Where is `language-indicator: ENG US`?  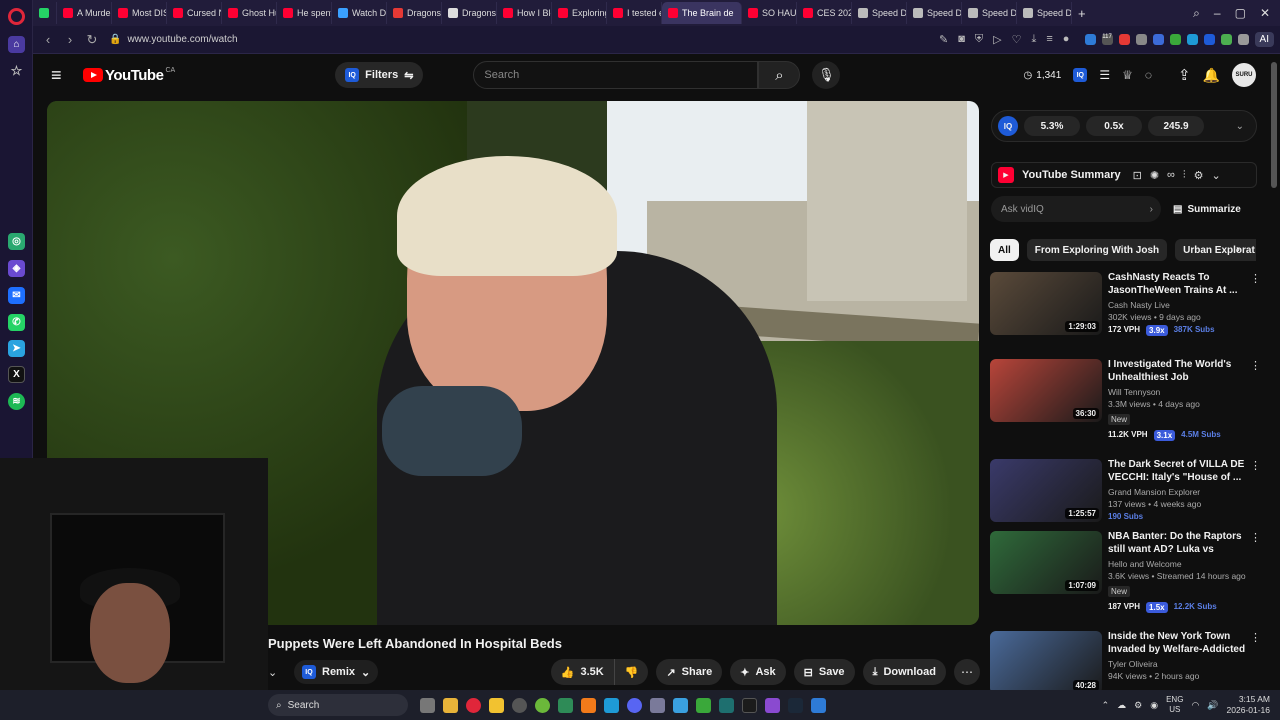 language-indicator: ENG US is located at coordinates (1174, 705).